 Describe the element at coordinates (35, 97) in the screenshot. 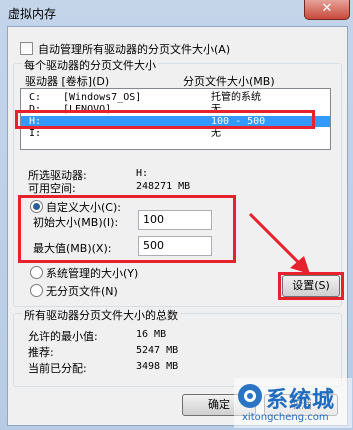

I see `drive-letter: C:` at that location.